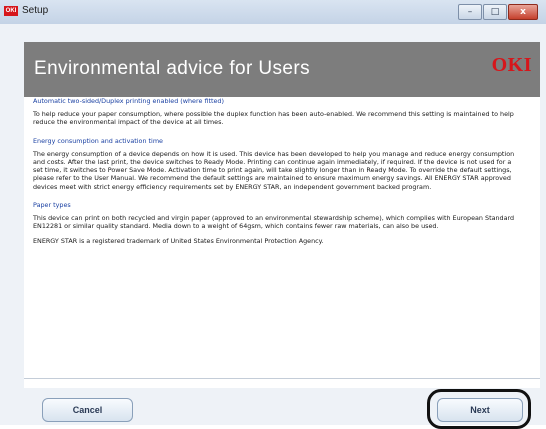 The height and width of the screenshot is (429, 546). I want to click on maximize-button: □, so click(495, 12).